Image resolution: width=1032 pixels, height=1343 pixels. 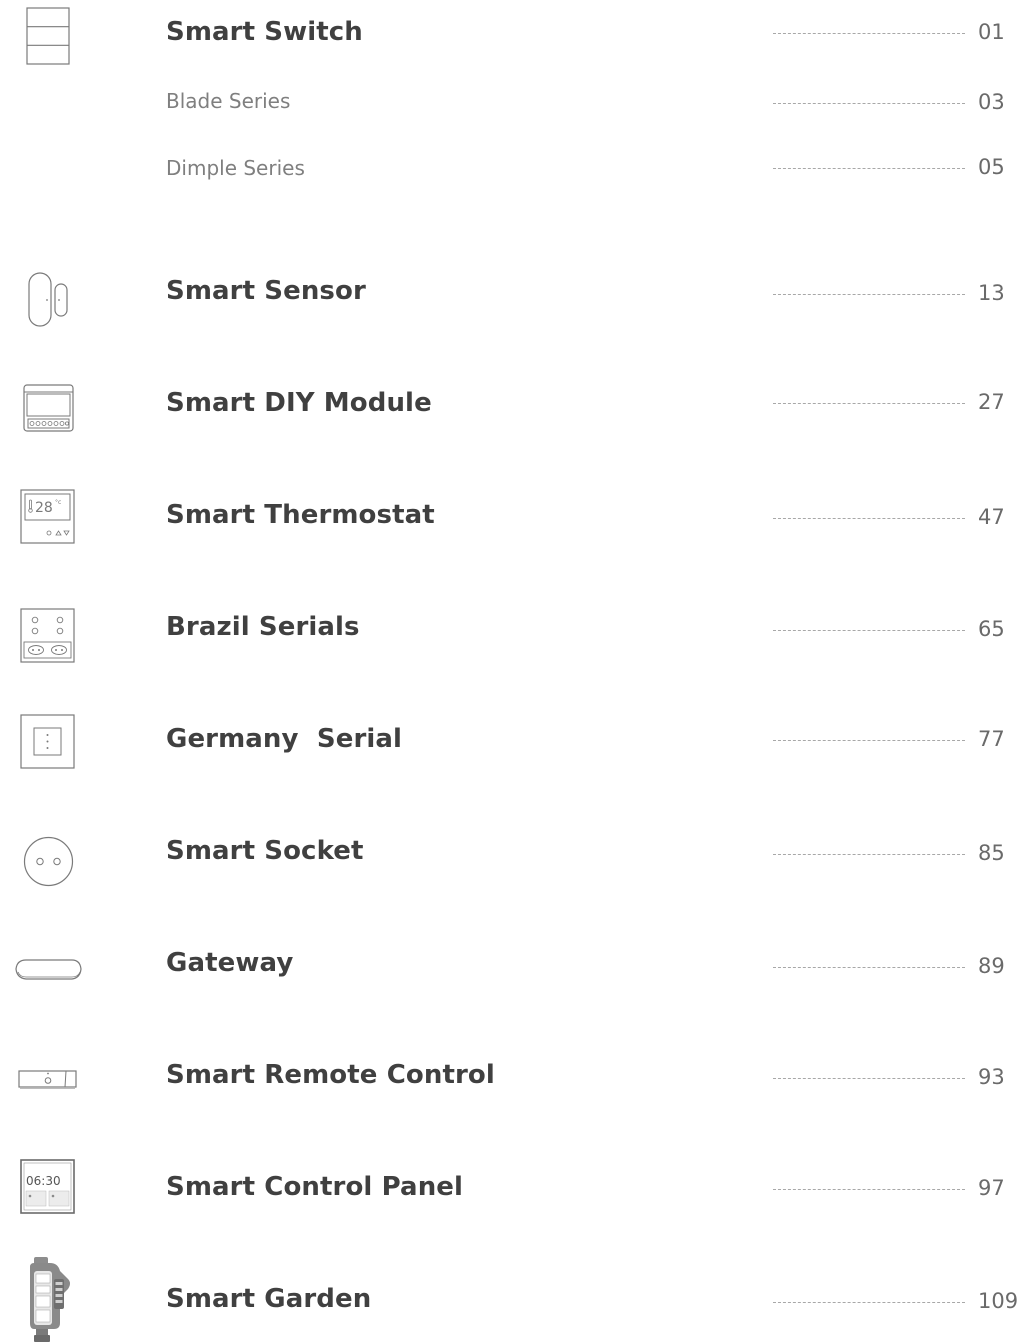 I want to click on page-number: 03, so click(x=991, y=102).